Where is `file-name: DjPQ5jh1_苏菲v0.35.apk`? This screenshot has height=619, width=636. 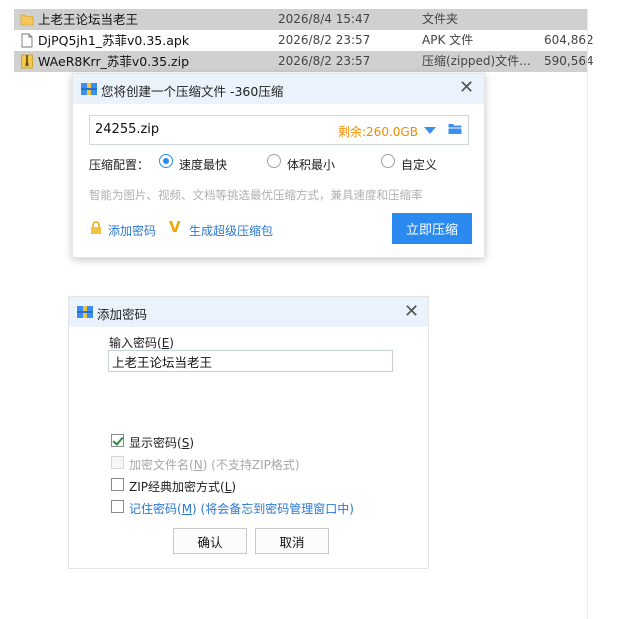 file-name: DjPQ5jh1_苏菲v0.35.apk is located at coordinates (114, 40).